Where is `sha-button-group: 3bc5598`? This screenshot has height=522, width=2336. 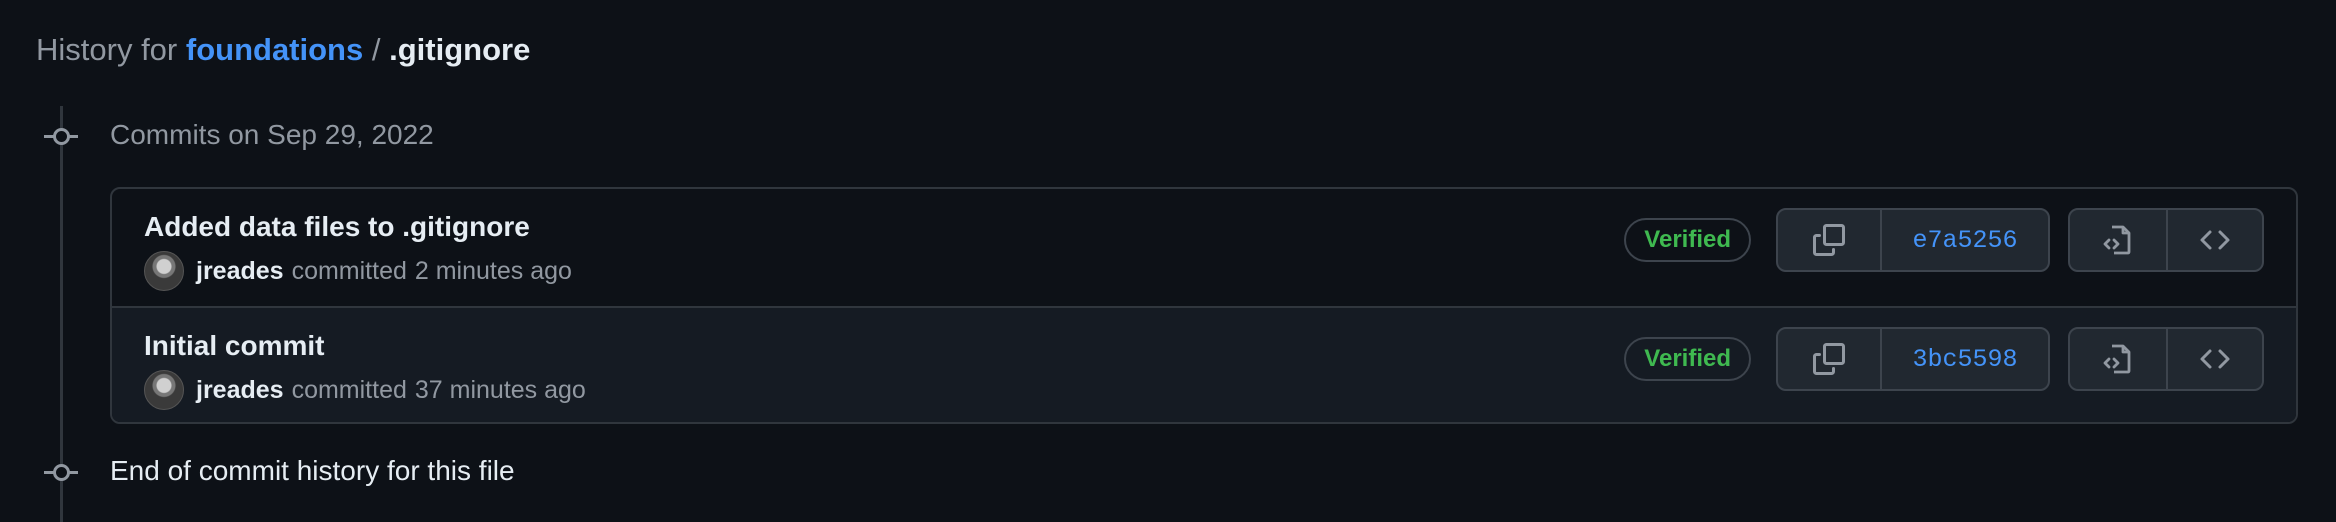
sha-button-group: 3bc5598 is located at coordinates (1913, 359).